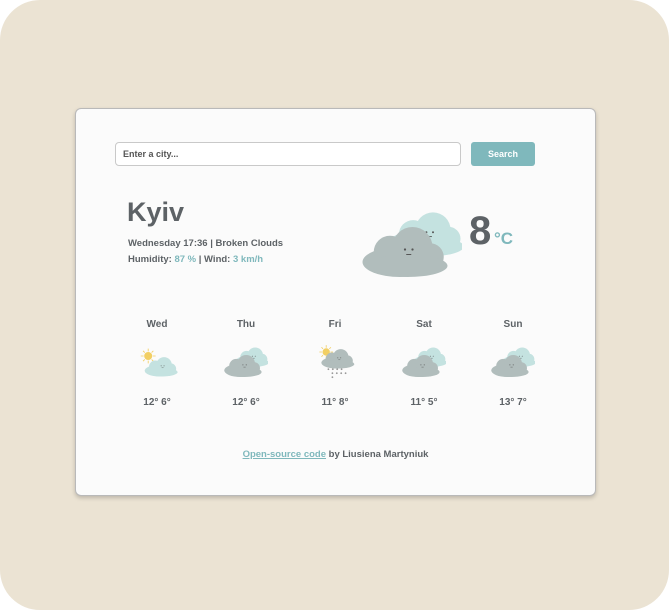 This screenshot has width=669, height=610. I want to click on humidity-value: 87 %, so click(185, 259).